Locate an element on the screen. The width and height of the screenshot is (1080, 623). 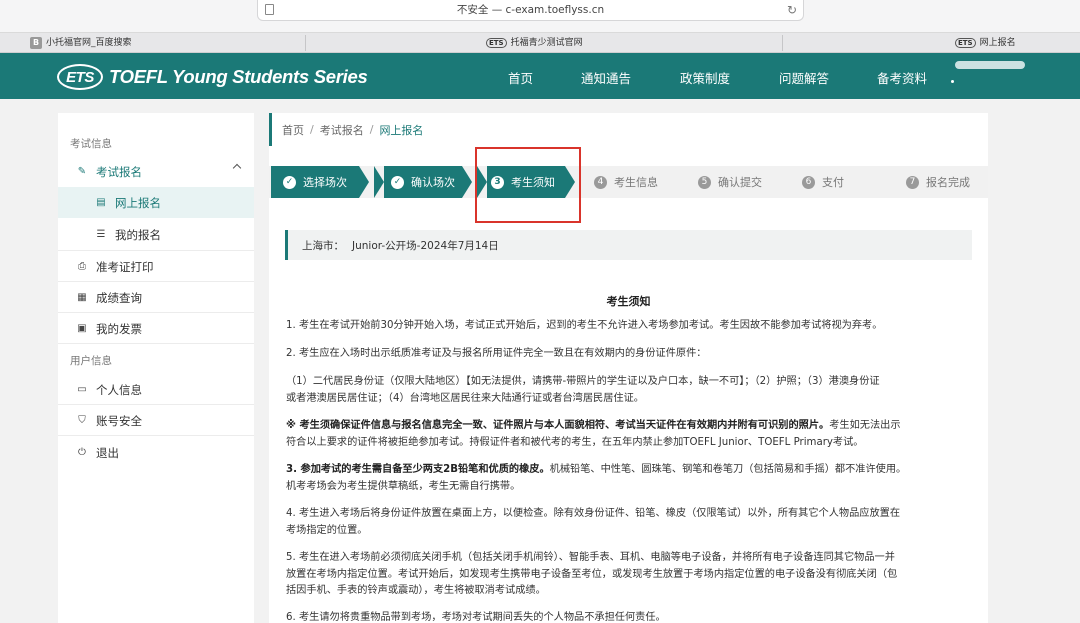
breadcrumb: 首页 / 考试报名 / 网上报名 is located at coordinates (628, 129).